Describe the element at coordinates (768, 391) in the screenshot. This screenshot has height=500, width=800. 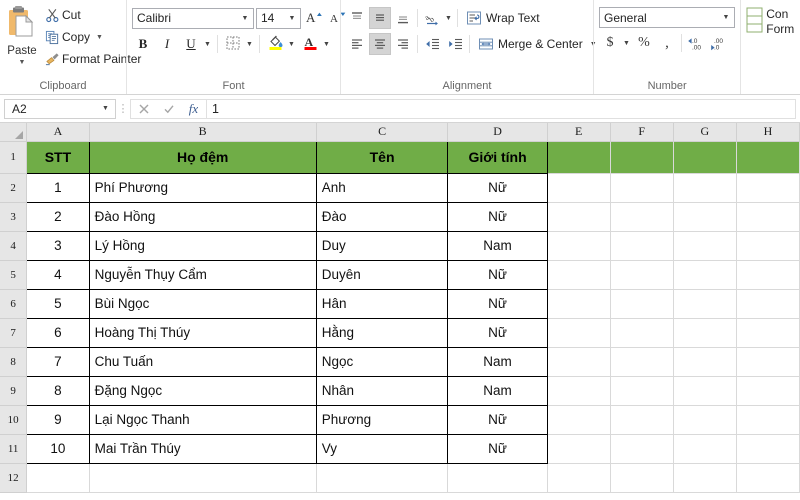
I see `grid-cell-H9` at that location.